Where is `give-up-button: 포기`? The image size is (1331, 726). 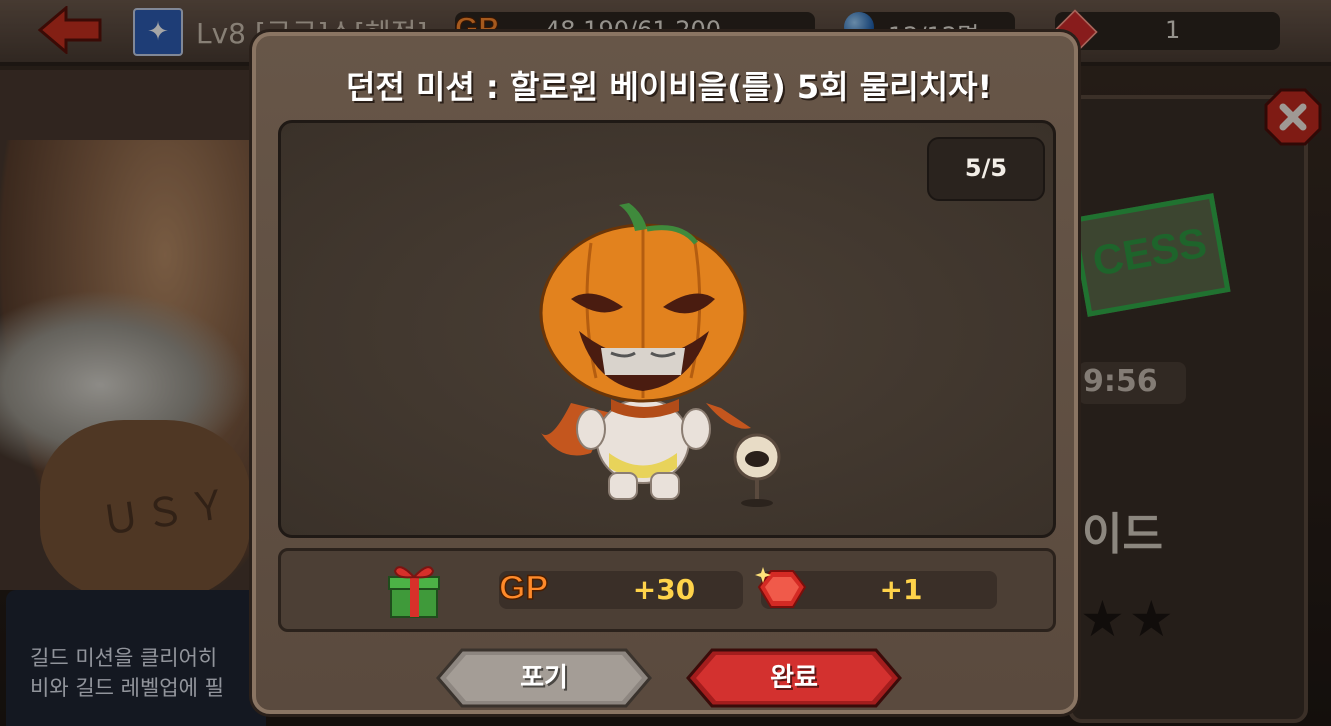
give-up-button: 포기 is located at coordinates (544, 678).